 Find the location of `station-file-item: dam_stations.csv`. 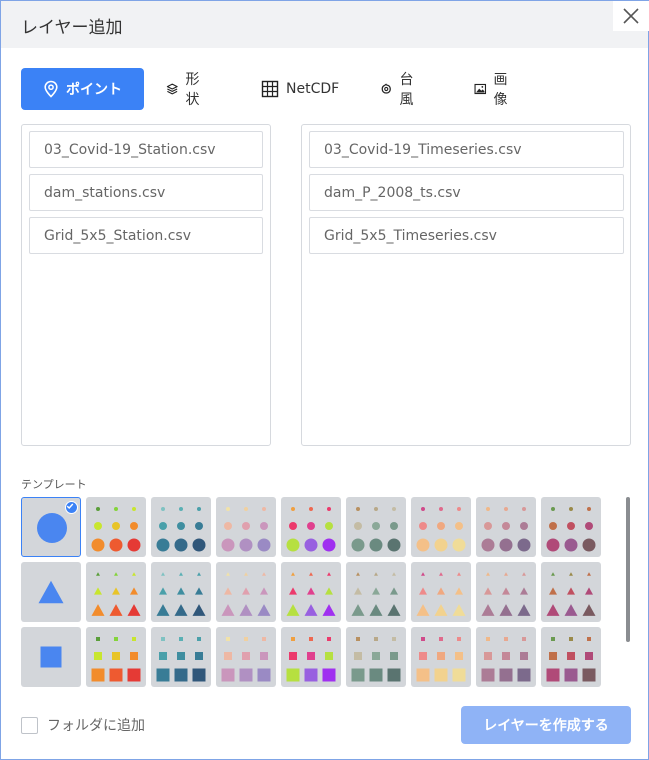

station-file-item: dam_stations.csv is located at coordinates (146, 192).